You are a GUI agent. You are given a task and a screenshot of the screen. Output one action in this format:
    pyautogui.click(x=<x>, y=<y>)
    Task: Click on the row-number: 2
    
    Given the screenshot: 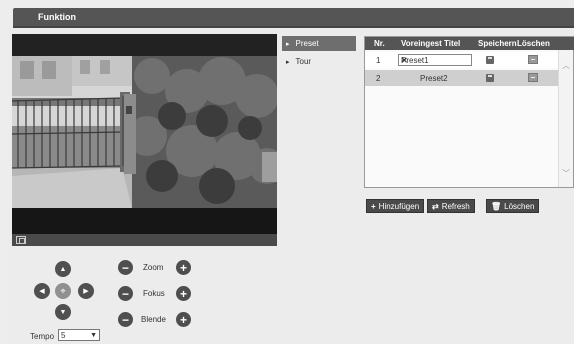 What is the action you would take?
    pyautogui.click(x=378, y=78)
    